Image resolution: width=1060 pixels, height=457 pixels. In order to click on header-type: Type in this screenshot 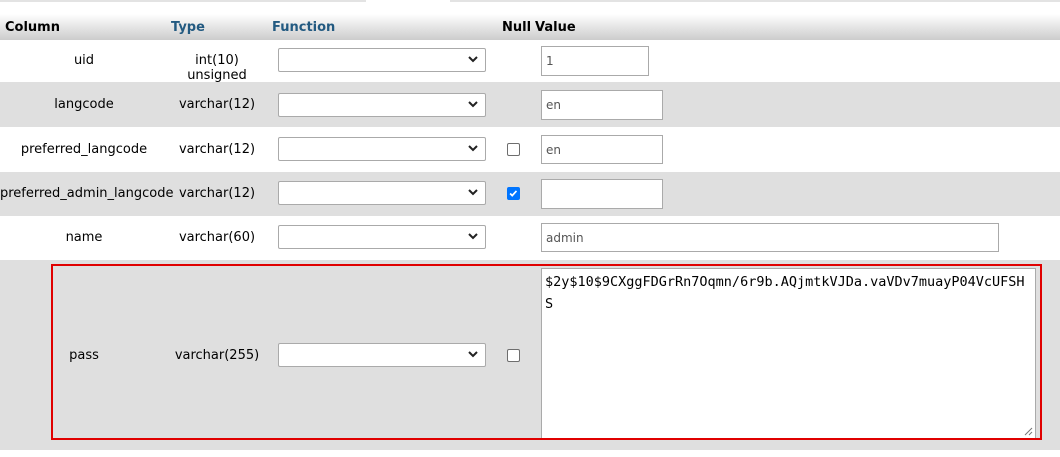, I will do `click(188, 27)`.